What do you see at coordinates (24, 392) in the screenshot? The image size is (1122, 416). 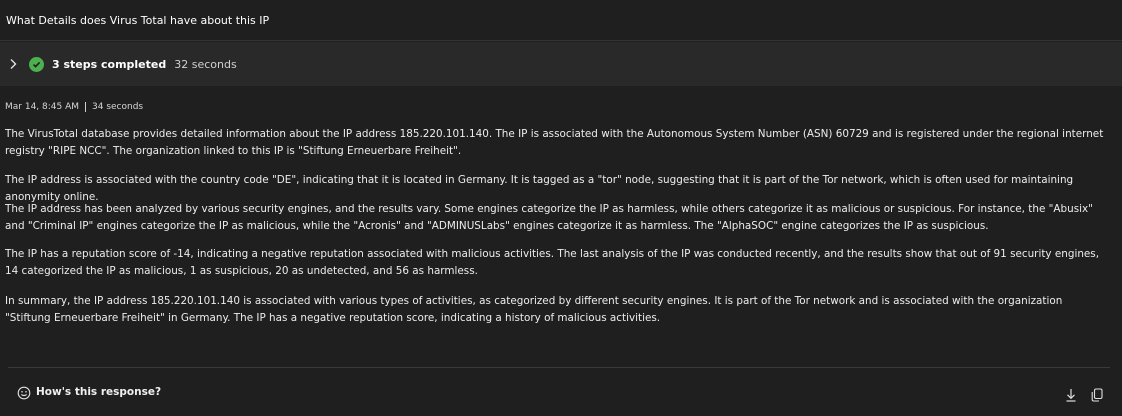 I see `smile-icon` at bounding box center [24, 392].